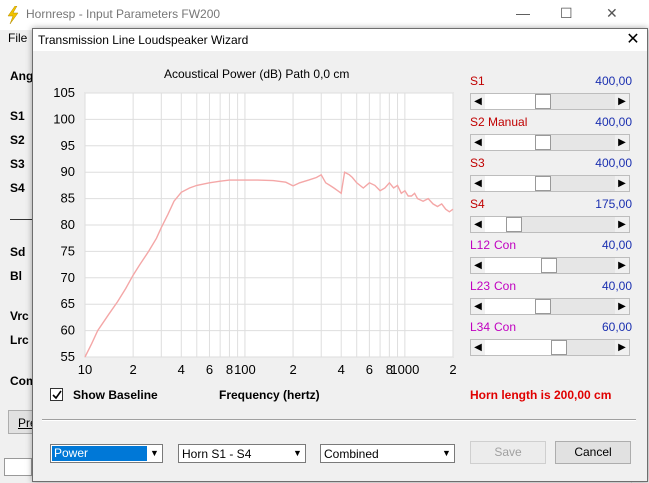 Image resolution: width=649 pixels, height=483 pixels. Describe the element at coordinates (68, 224) in the screenshot. I see `y-tick-label: 80` at that location.